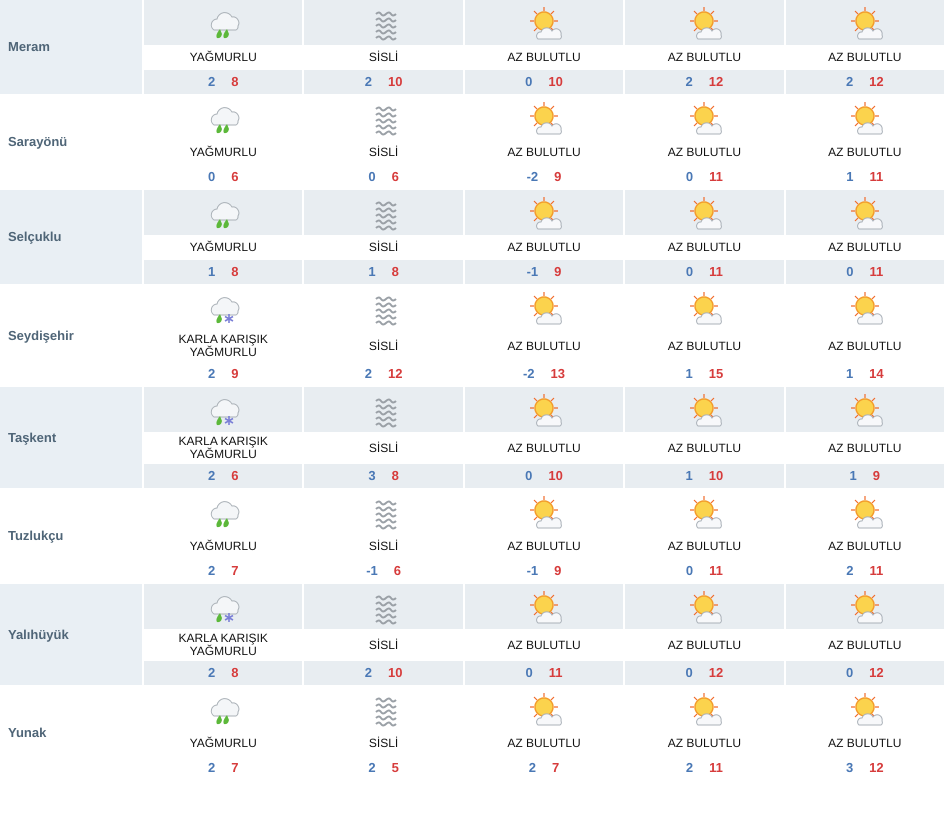  What do you see at coordinates (71, 437) in the screenshot?
I see `city-name: Taşkent` at bounding box center [71, 437].